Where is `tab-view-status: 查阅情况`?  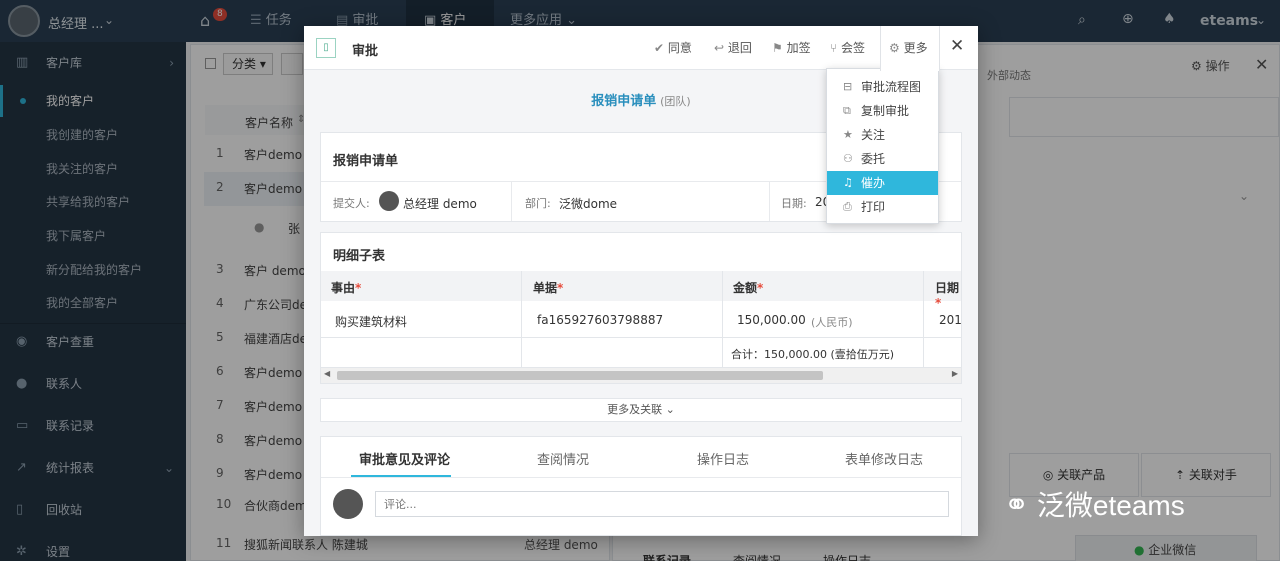 tab-view-status: 查阅情况 is located at coordinates (563, 458).